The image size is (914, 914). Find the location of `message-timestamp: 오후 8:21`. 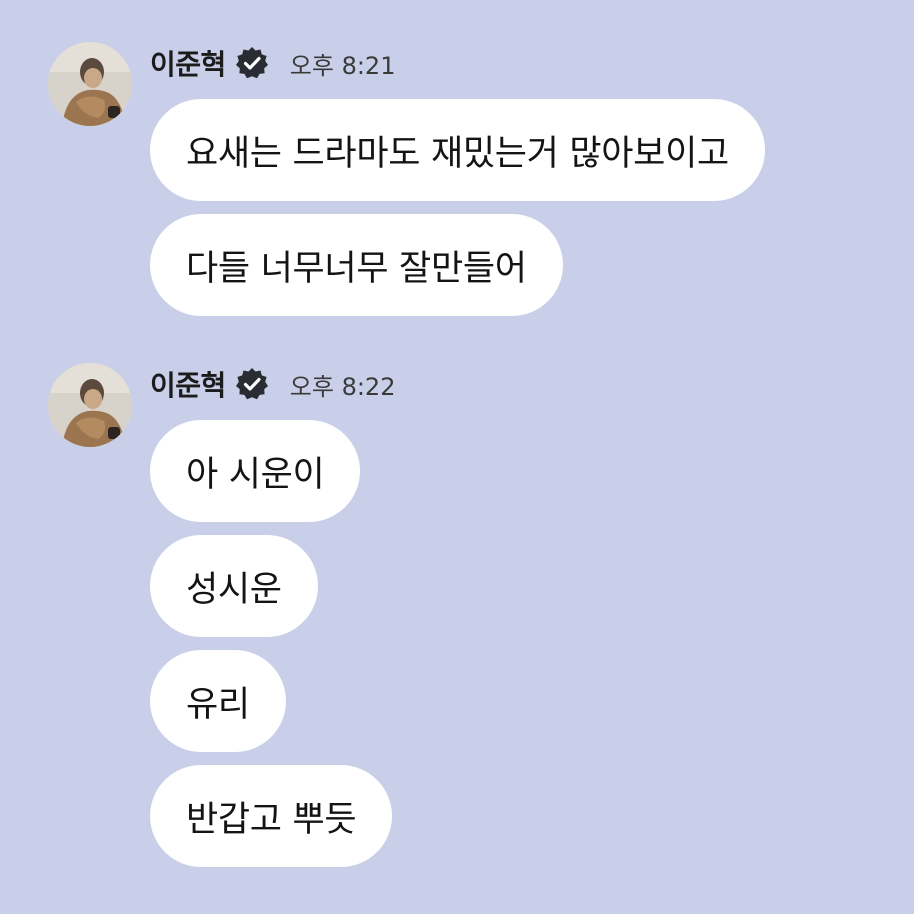

message-timestamp: 오후 8:21 is located at coordinates (342, 65).